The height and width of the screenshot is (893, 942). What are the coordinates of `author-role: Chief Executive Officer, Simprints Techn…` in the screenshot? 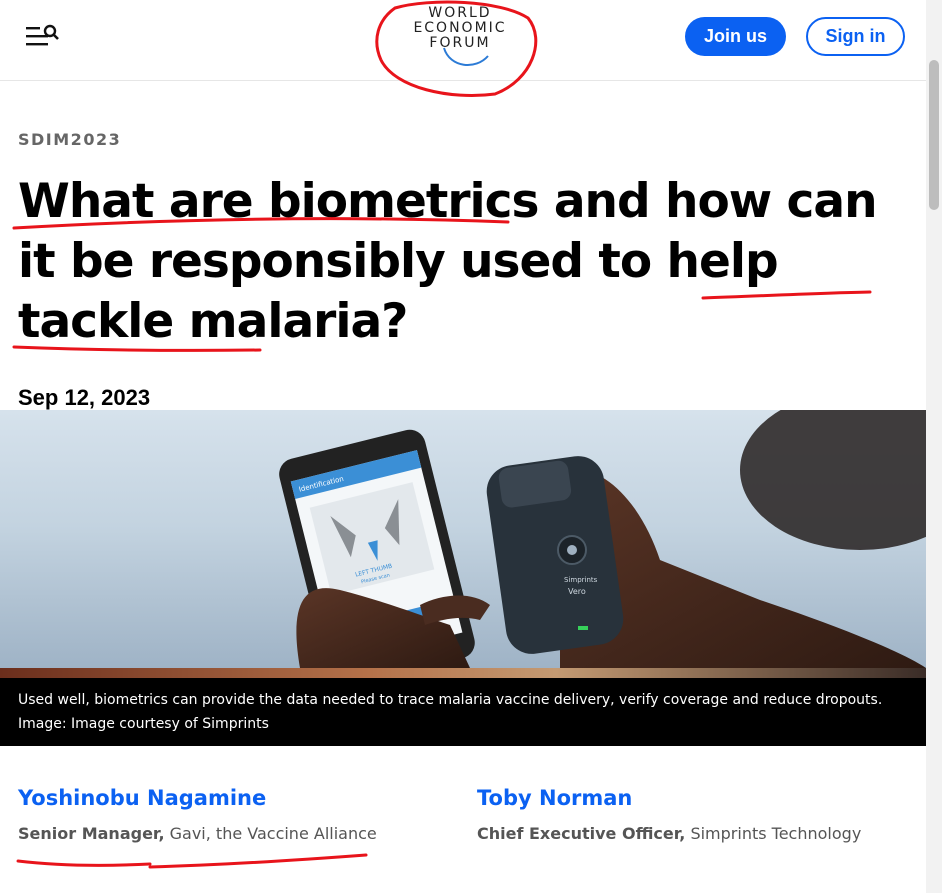 It's located at (669, 833).